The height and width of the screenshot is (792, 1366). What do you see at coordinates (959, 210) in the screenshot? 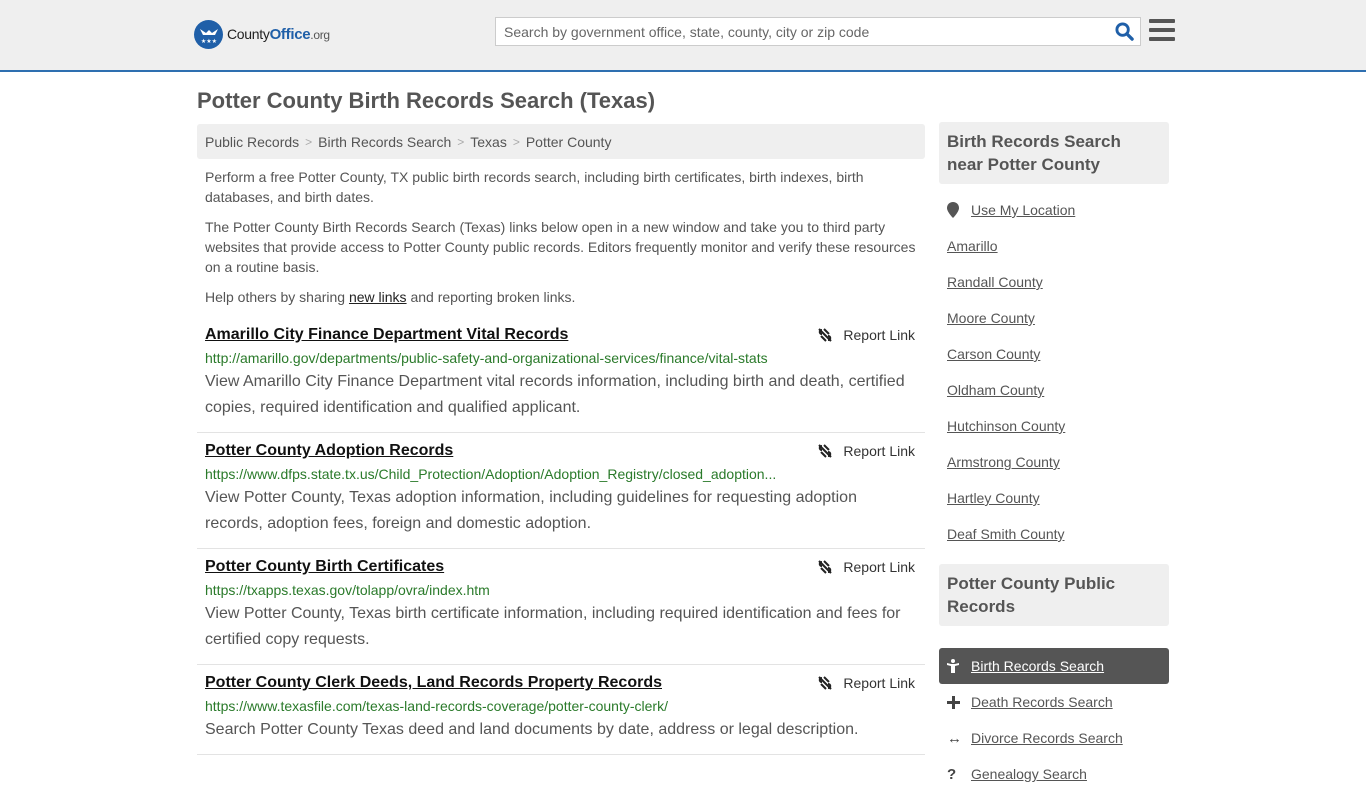
I see `map-pin-icon` at bounding box center [959, 210].